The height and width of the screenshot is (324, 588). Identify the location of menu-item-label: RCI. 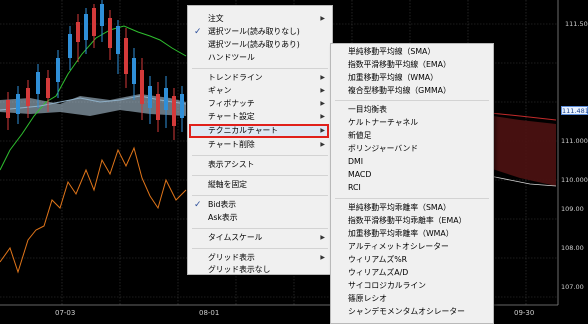
(354, 187).